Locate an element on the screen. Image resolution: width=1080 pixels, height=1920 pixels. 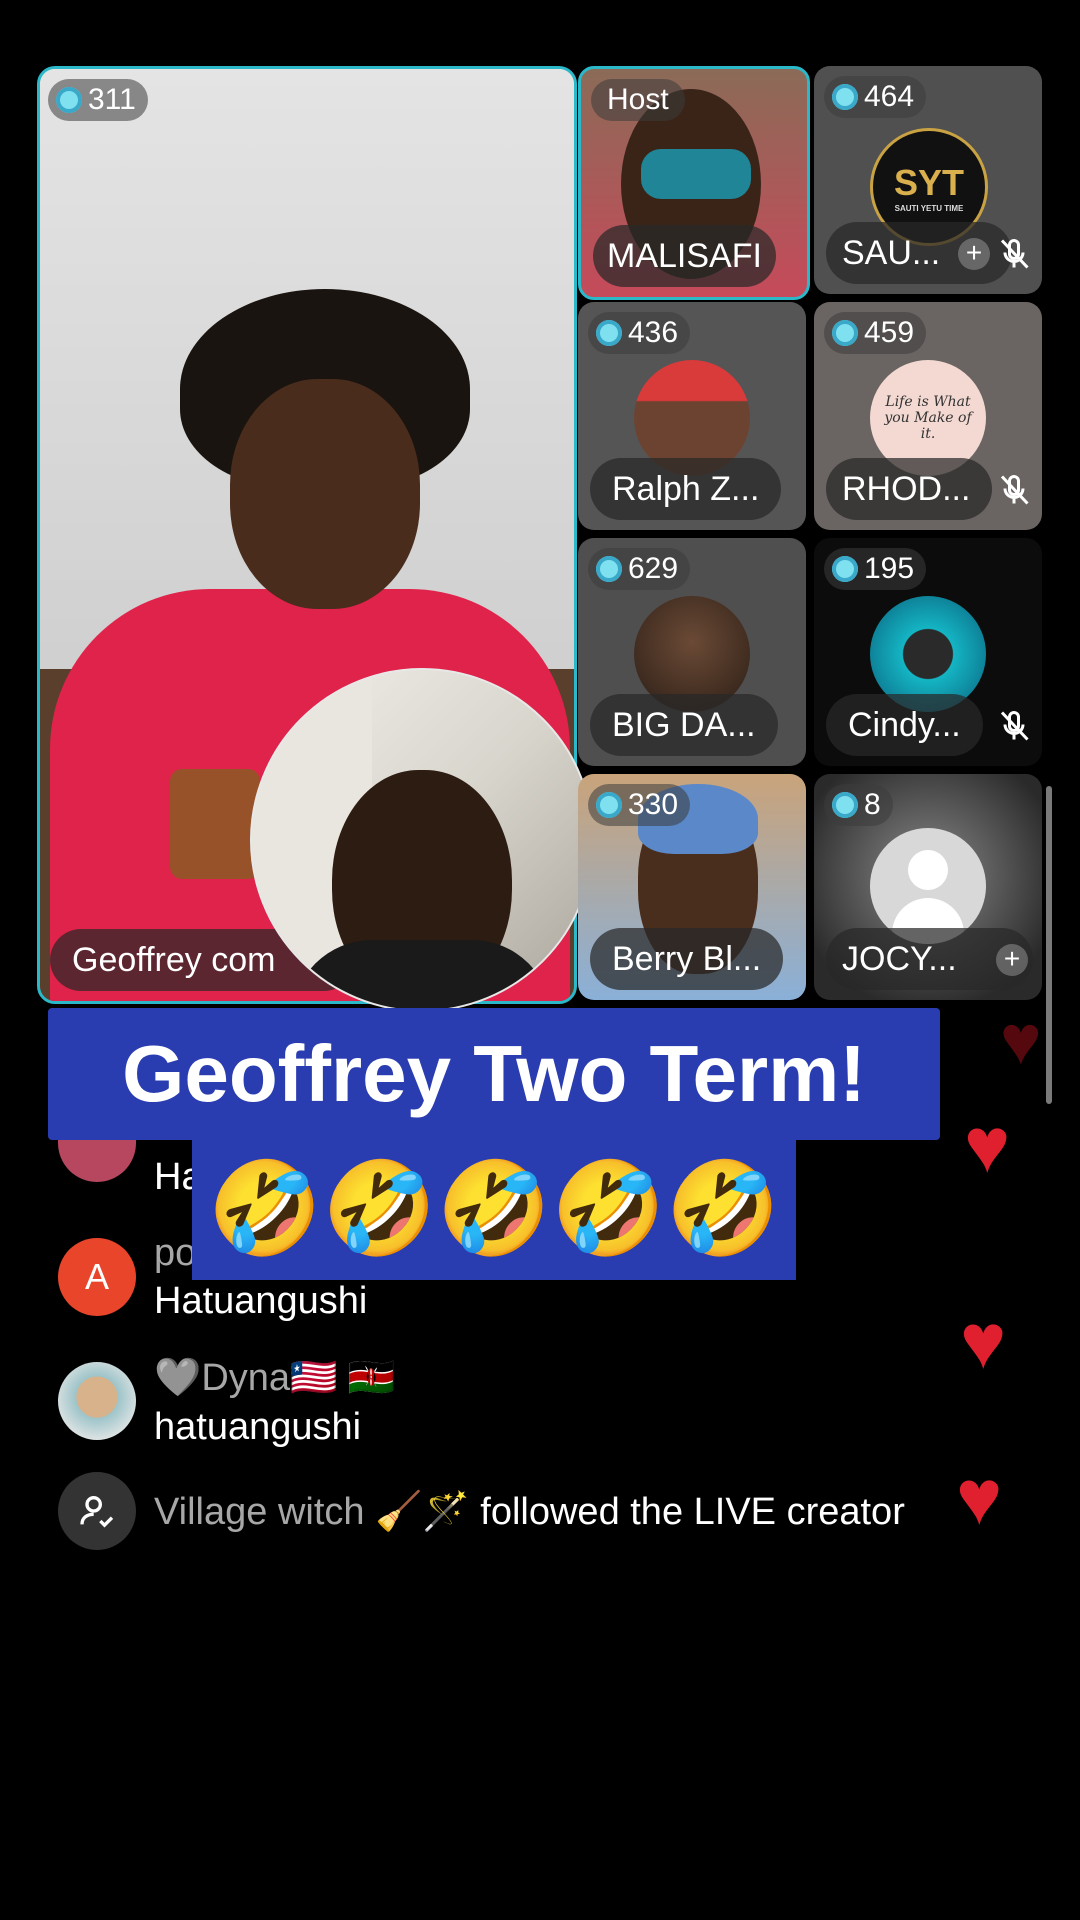
gift-count-badge: 464 is located at coordinates (875, 97).